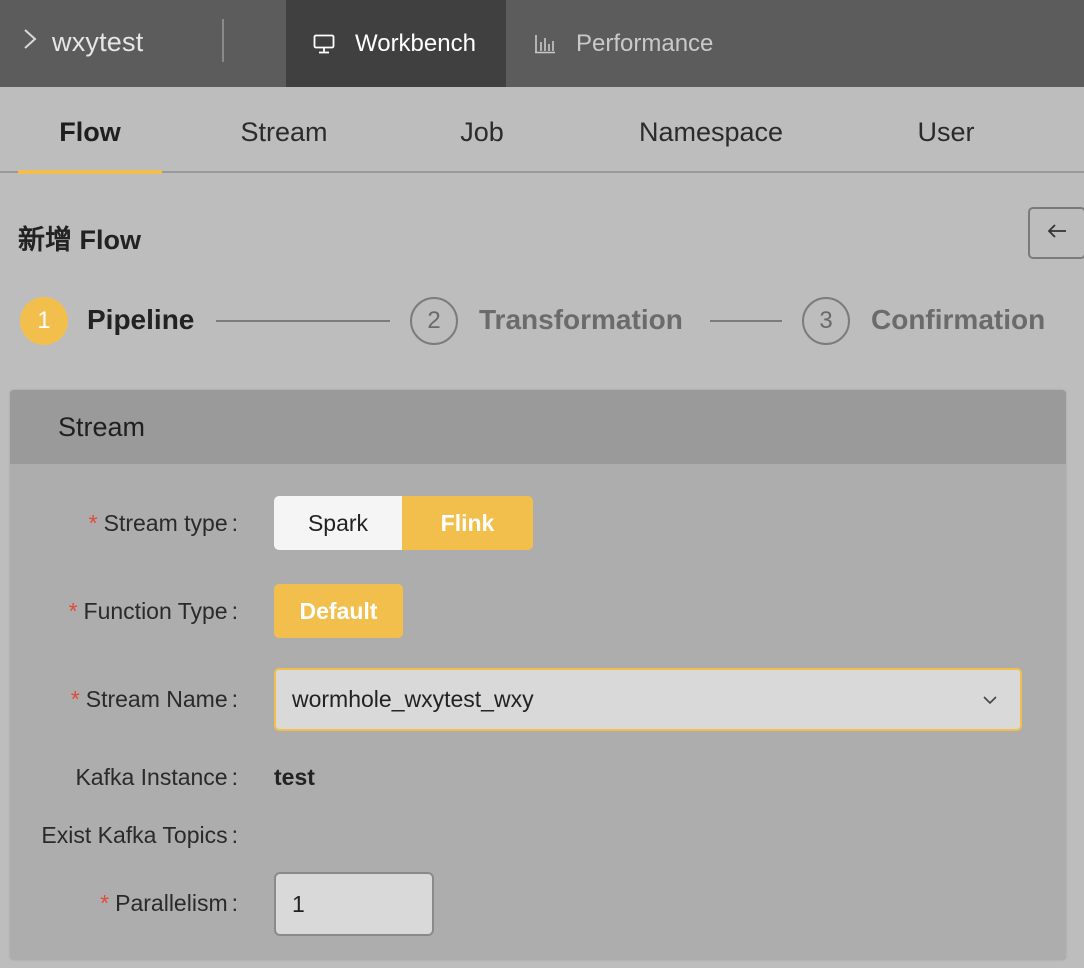 The height and width of the screenshot is (968, 1084). I want to click on step-2-label: Transformation, so click(581, 319).